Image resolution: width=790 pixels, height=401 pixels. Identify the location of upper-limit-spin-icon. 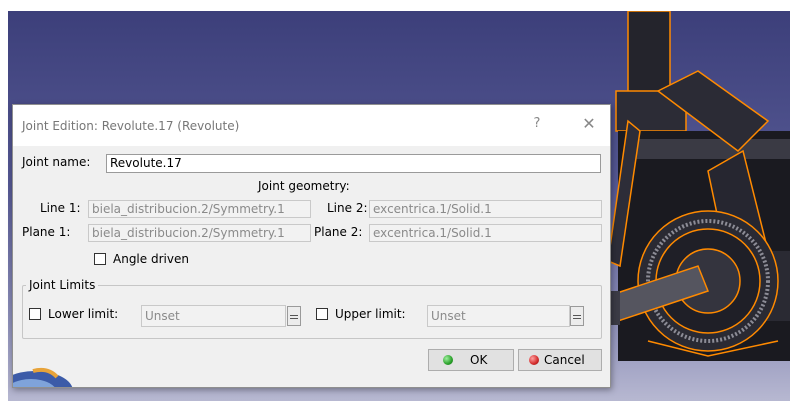
(577, 316).